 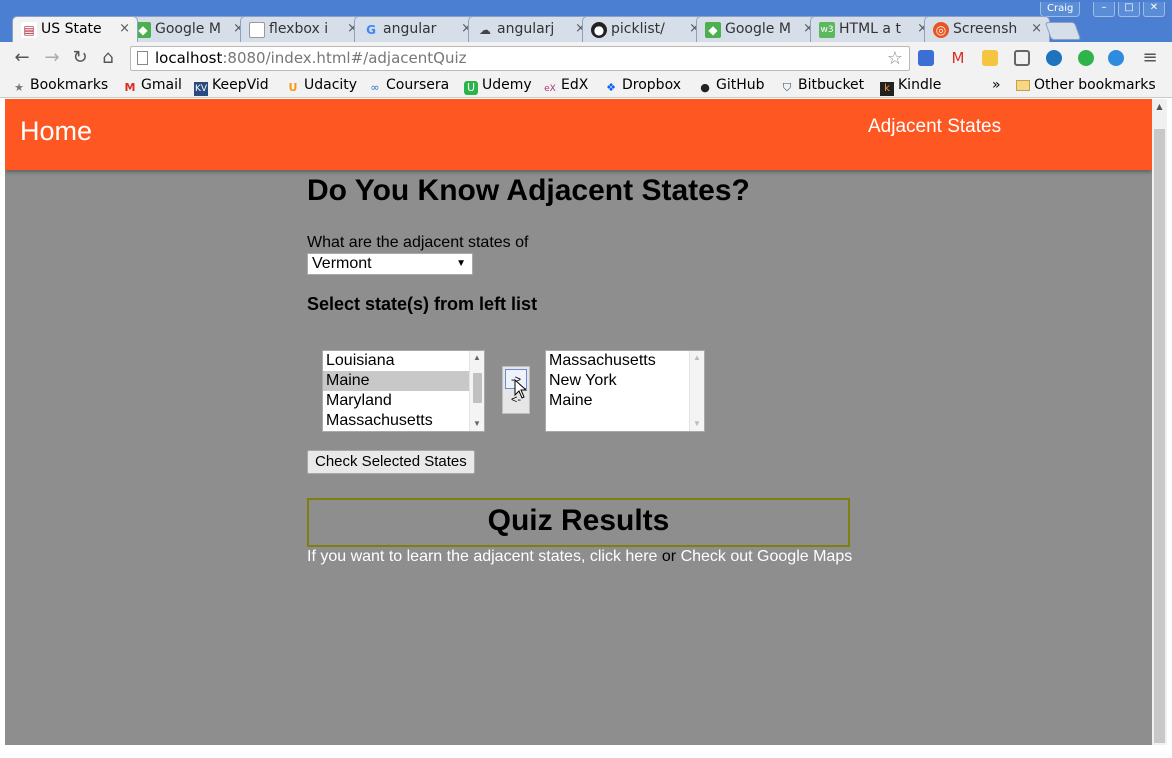 I want to click on user-profile-badge: Craig, so click(x=1060, y=9).